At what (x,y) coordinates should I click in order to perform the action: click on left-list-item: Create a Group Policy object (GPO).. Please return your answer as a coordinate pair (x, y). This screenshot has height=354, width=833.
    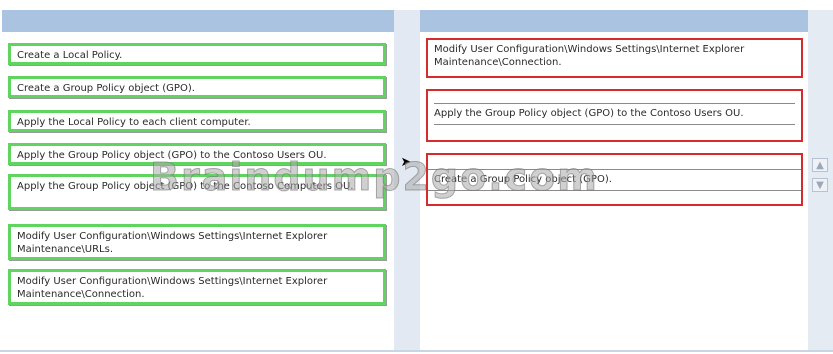
    Looking at the image, I should click on (197, 87).